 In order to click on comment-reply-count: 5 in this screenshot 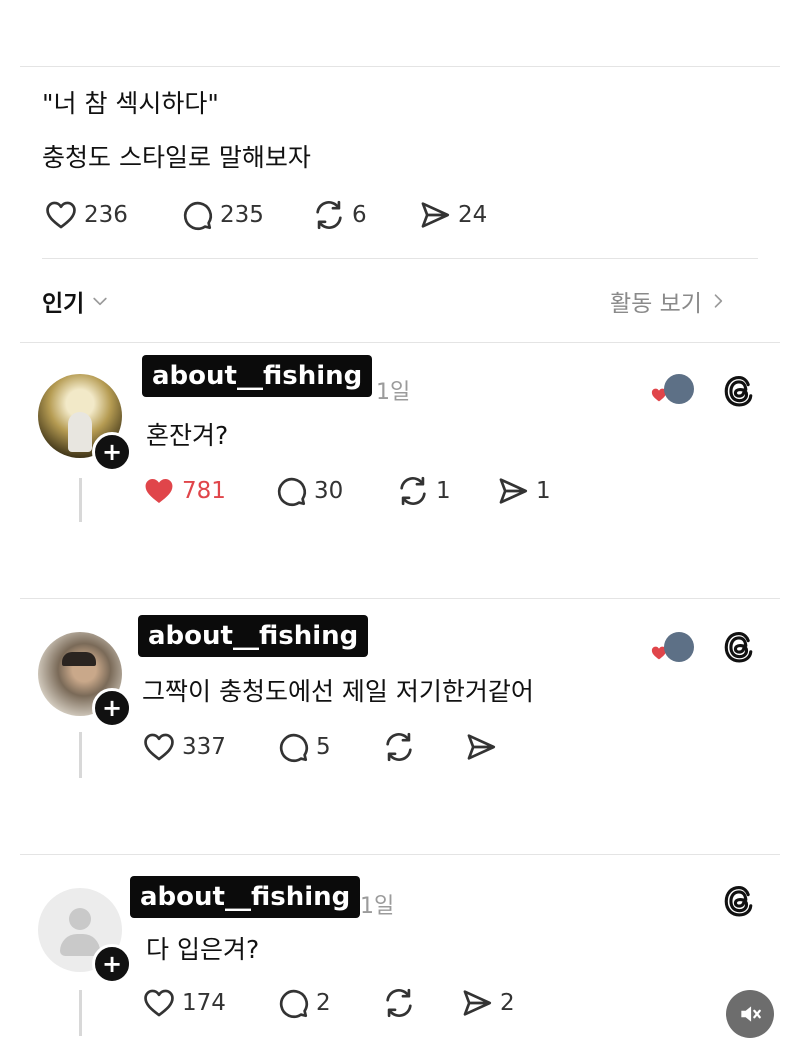, I will do `click(323, 747)`.